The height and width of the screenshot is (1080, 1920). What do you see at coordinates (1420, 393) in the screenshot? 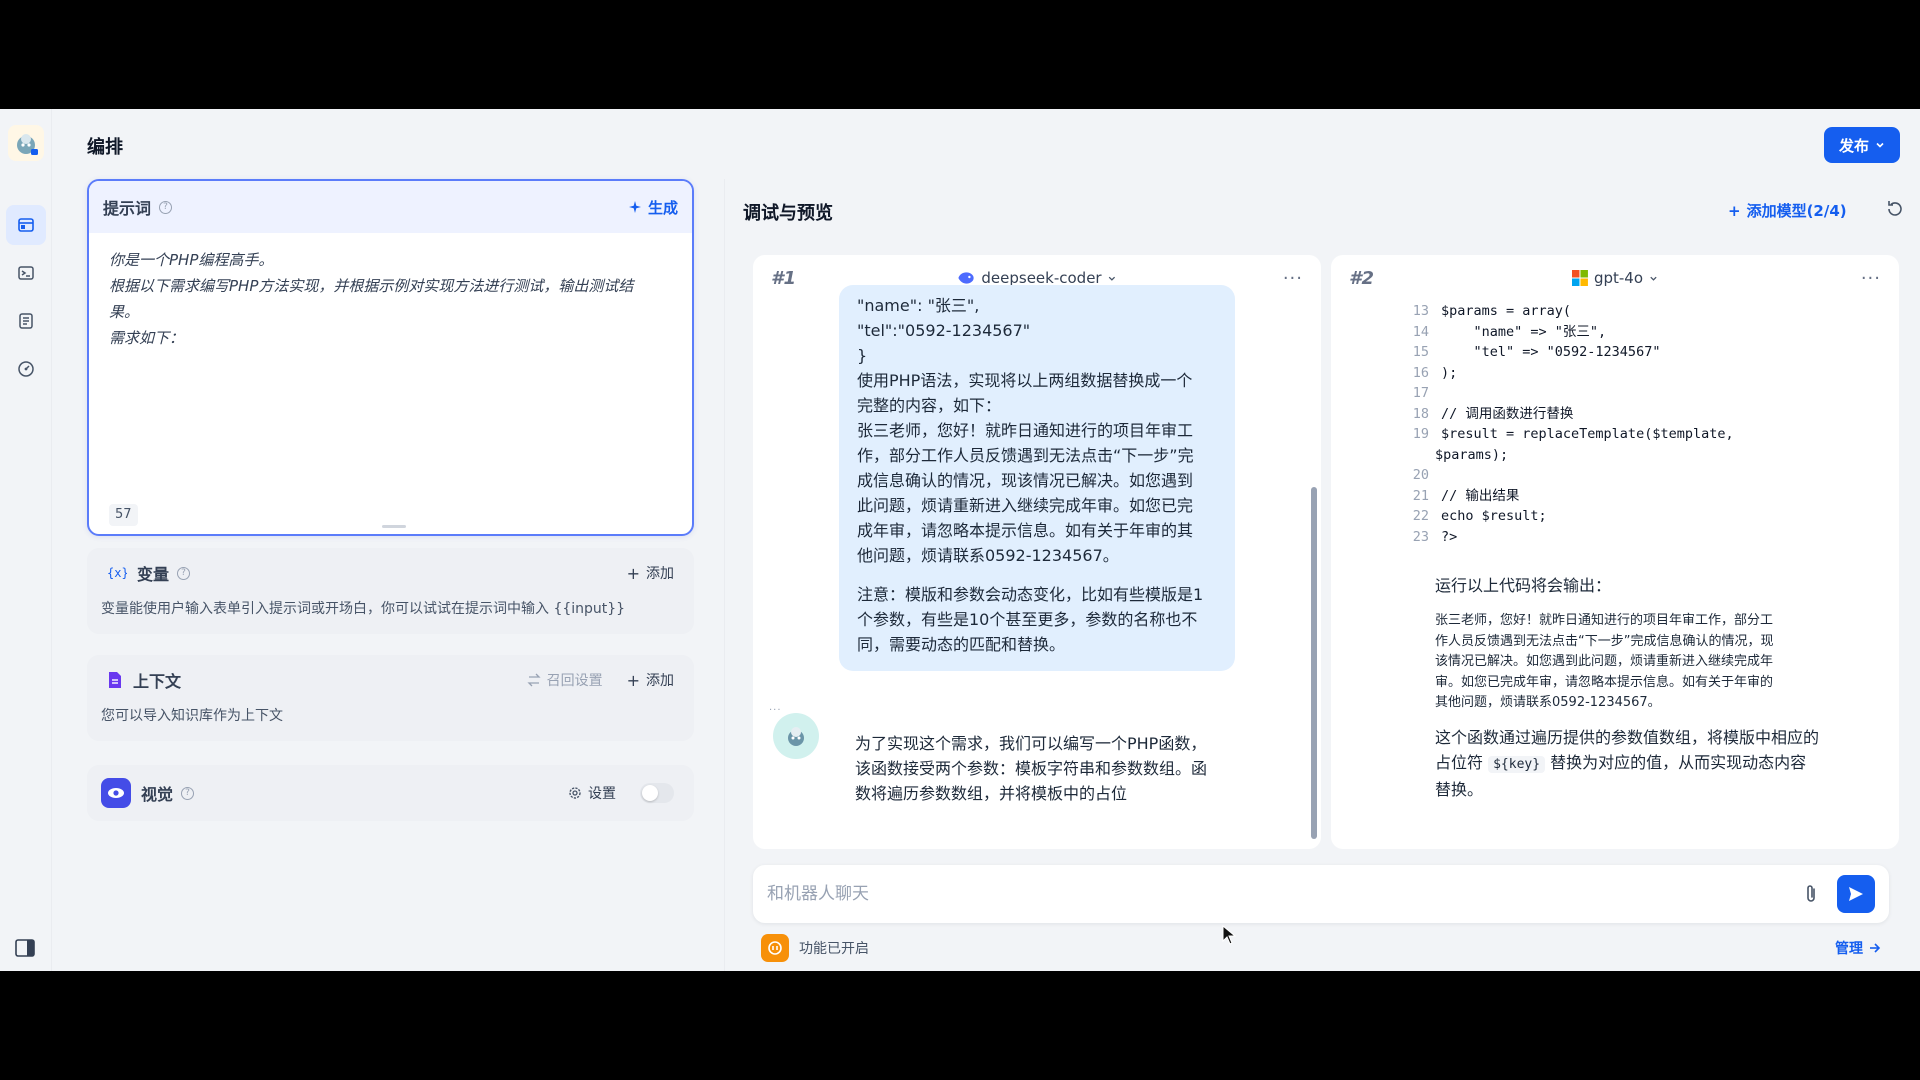
I see `code-line: 17` at bounding box center [1420, 393].